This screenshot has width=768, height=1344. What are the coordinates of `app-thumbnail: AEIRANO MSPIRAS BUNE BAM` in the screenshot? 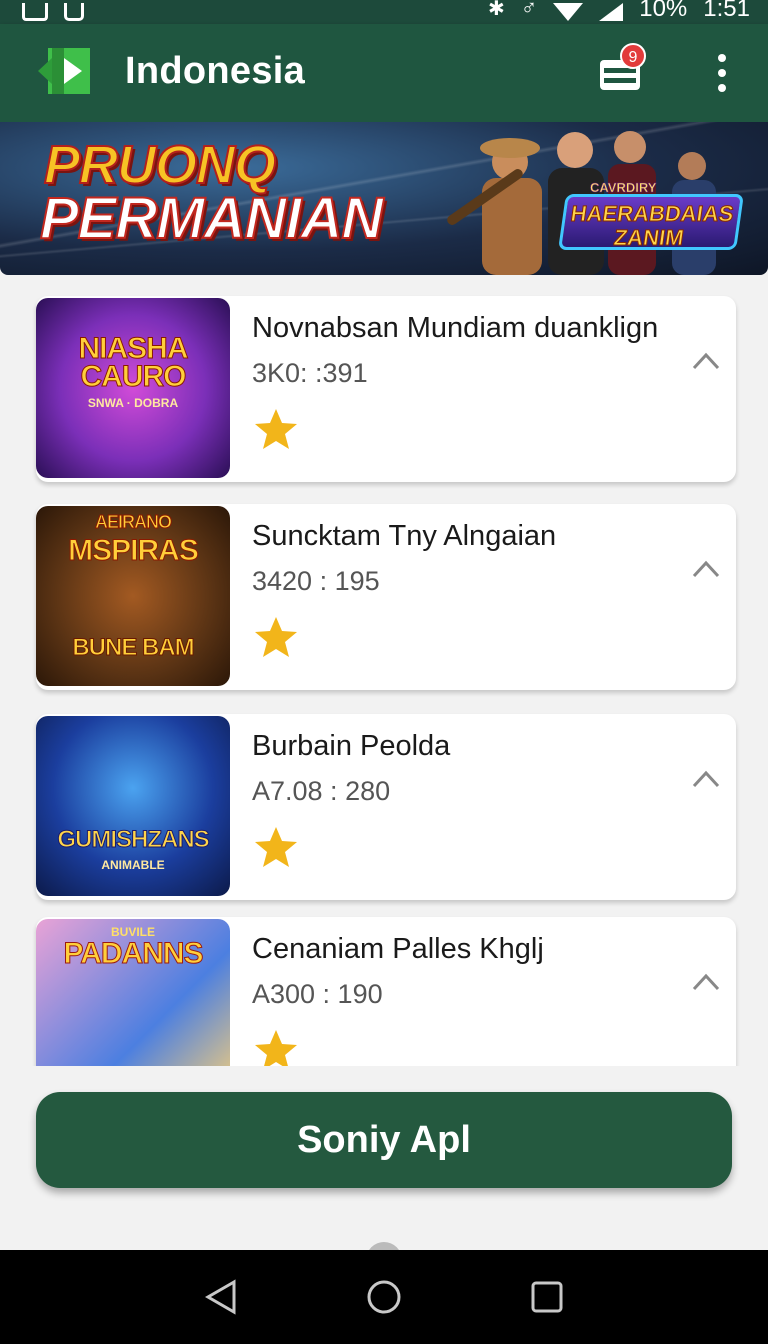 It's located at (133, 596).